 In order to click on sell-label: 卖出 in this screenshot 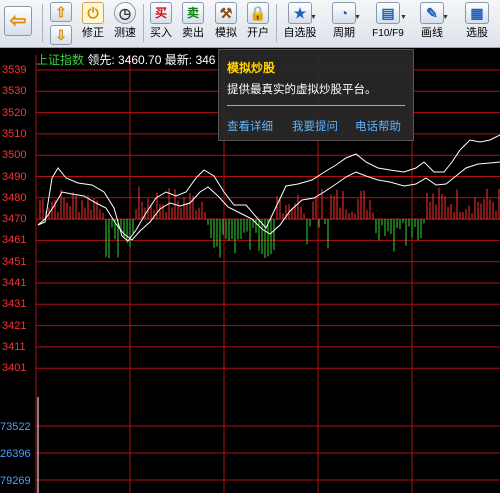, I will do `click(193, 33)`.